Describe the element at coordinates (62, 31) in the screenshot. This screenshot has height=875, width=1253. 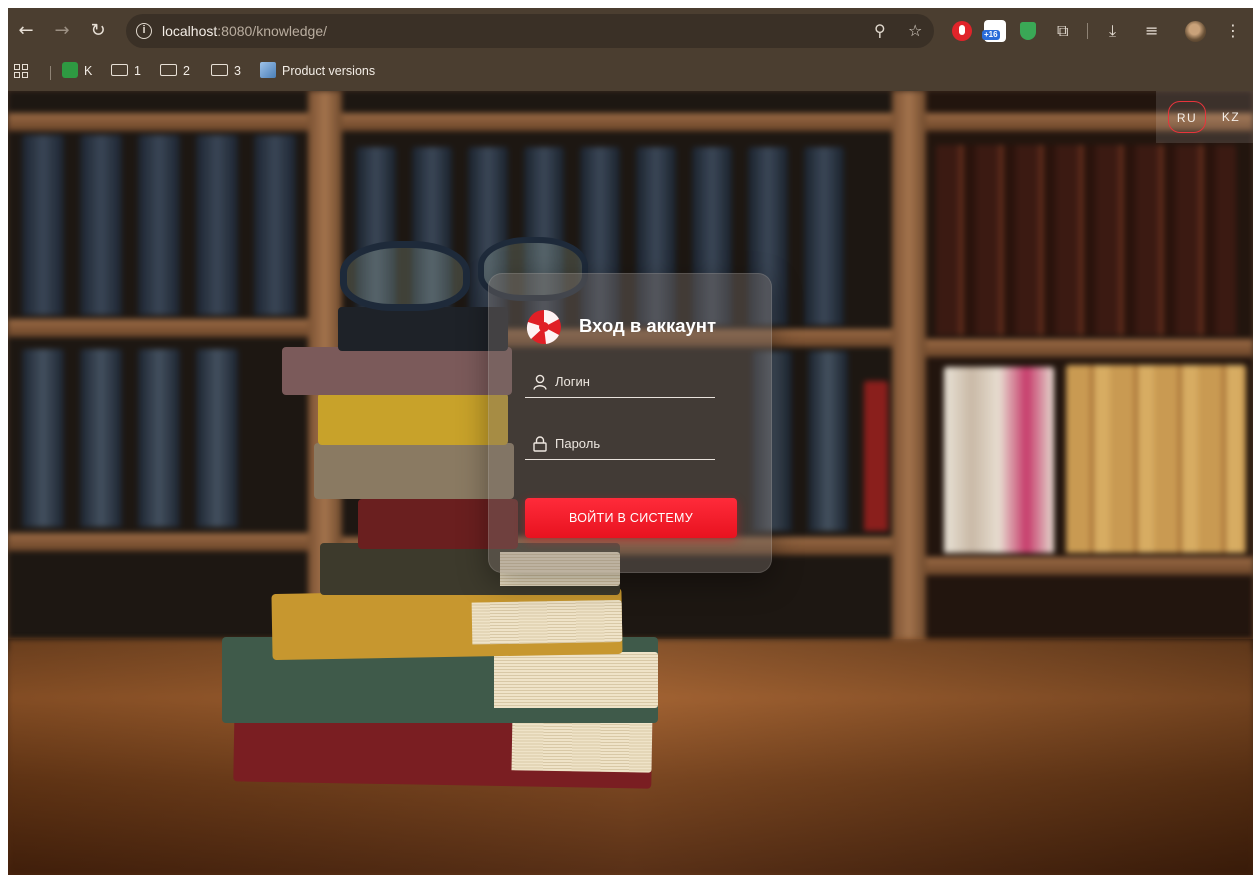
I see `forward-arrow-icon: →` at that location.